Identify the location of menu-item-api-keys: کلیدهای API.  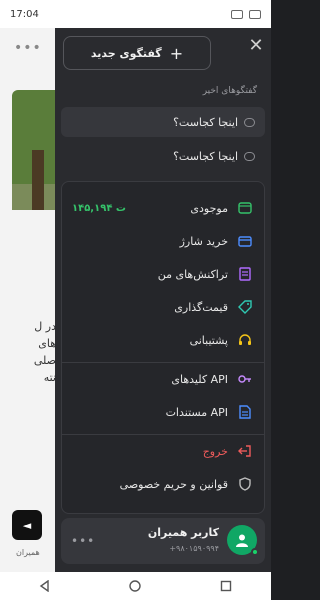
(163, 379).